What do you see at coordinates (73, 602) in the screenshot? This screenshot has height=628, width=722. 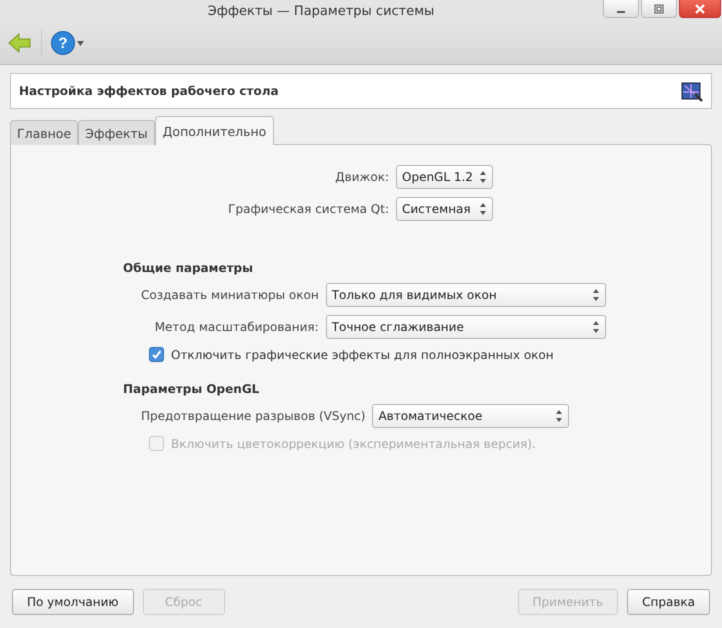 I see `defaults-button: По умолчанию` at bounding box center [73, 602].